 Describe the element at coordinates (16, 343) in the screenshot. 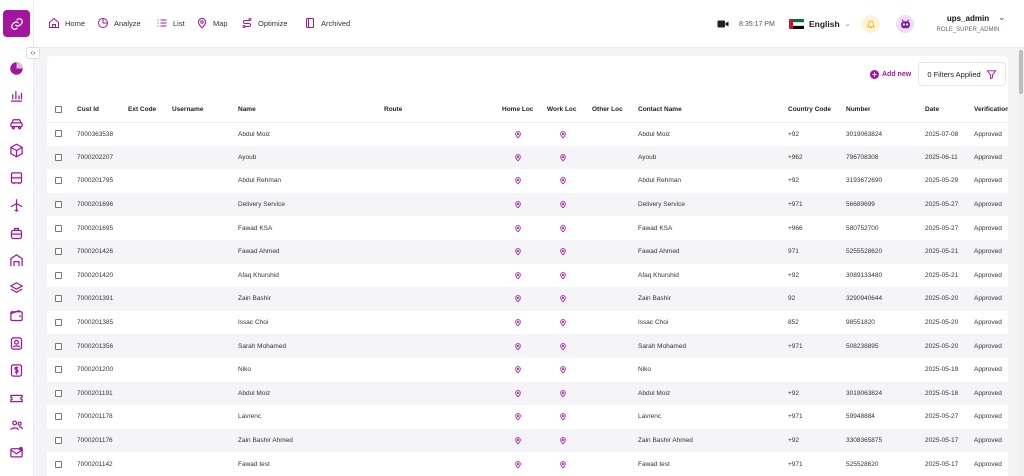

I see `sidebar-item-contacts` at that location.